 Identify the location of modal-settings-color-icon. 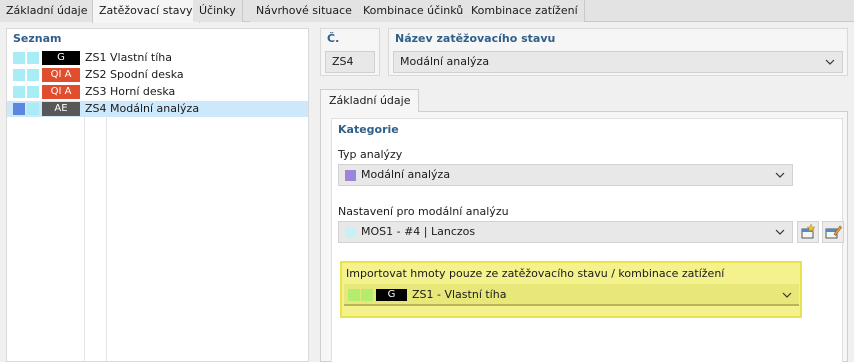
(350, 232).